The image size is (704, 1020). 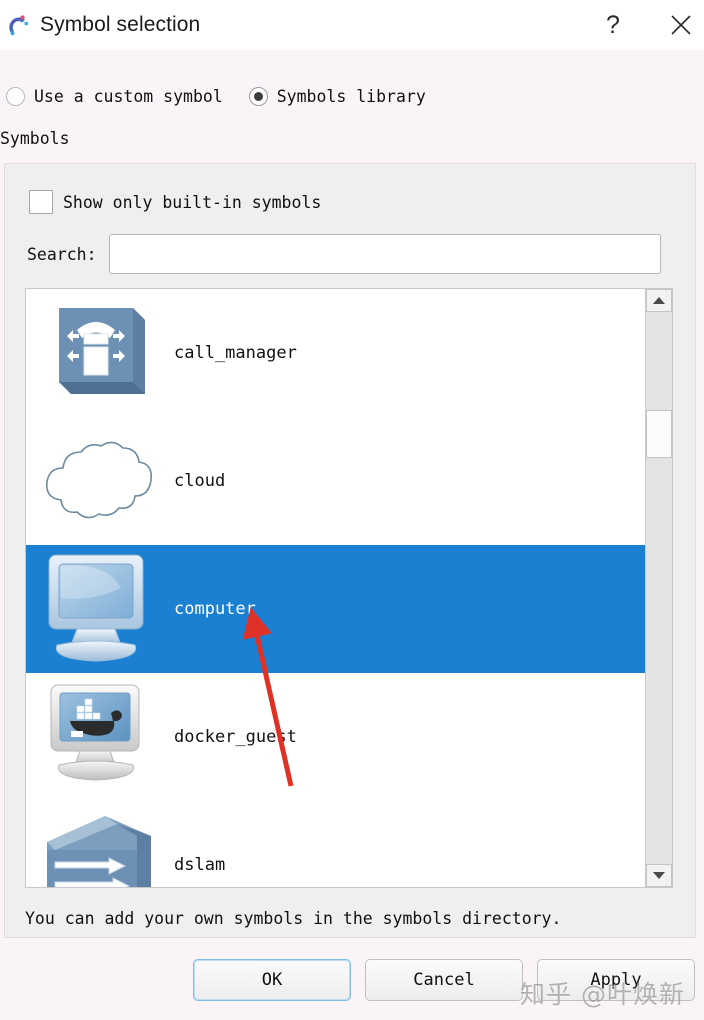 I want to click on radio-unselected-icon, so click(x=15, y=96).